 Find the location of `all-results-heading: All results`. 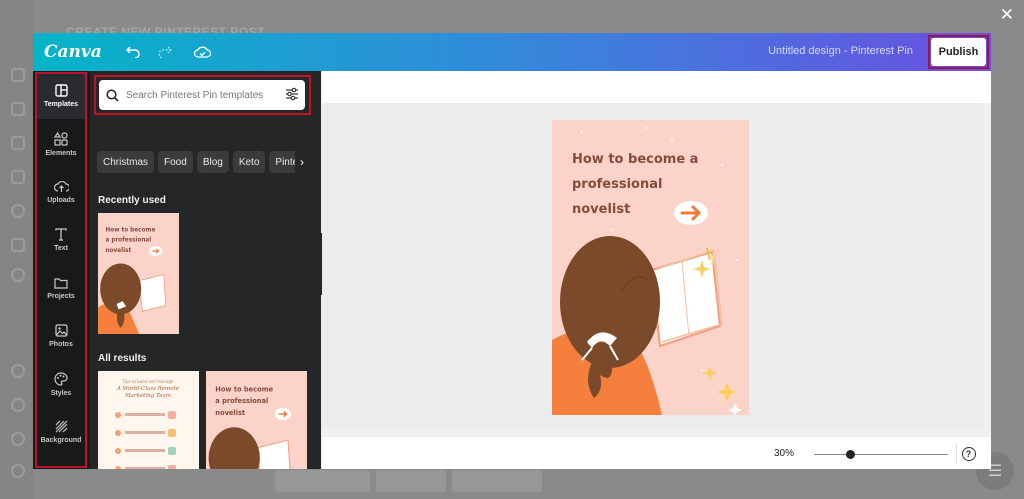

all-results-heading: All results is located at coordinates (122, 358).